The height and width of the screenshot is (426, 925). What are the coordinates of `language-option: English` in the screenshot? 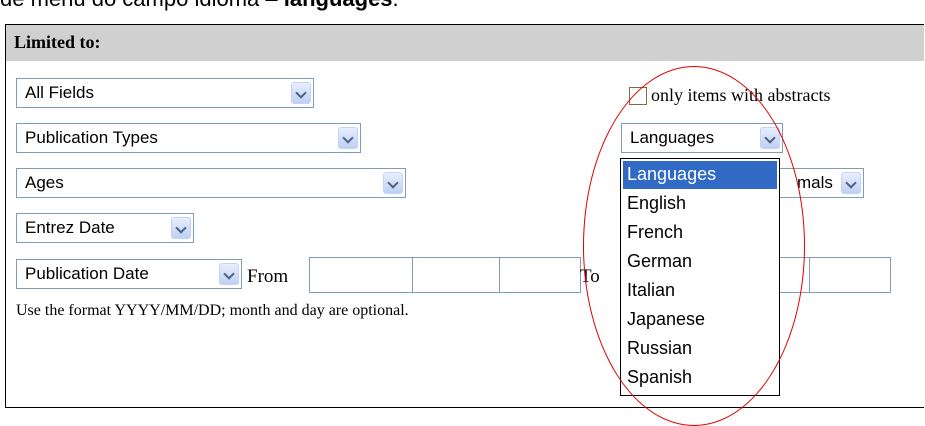 It's located at (700, 204).